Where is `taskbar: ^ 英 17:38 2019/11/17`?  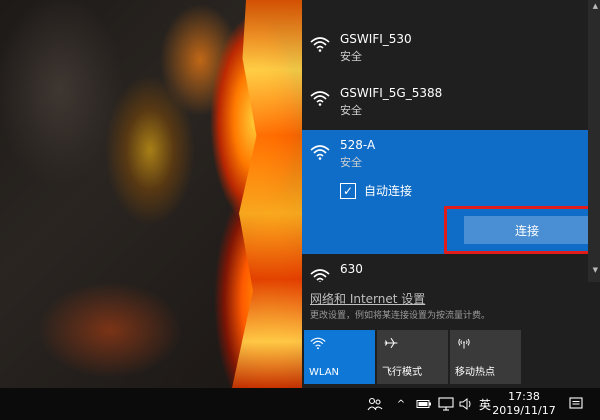
taskbar: ^ 英 17:38 2019/11/17 is located at coordinates (300, 404).